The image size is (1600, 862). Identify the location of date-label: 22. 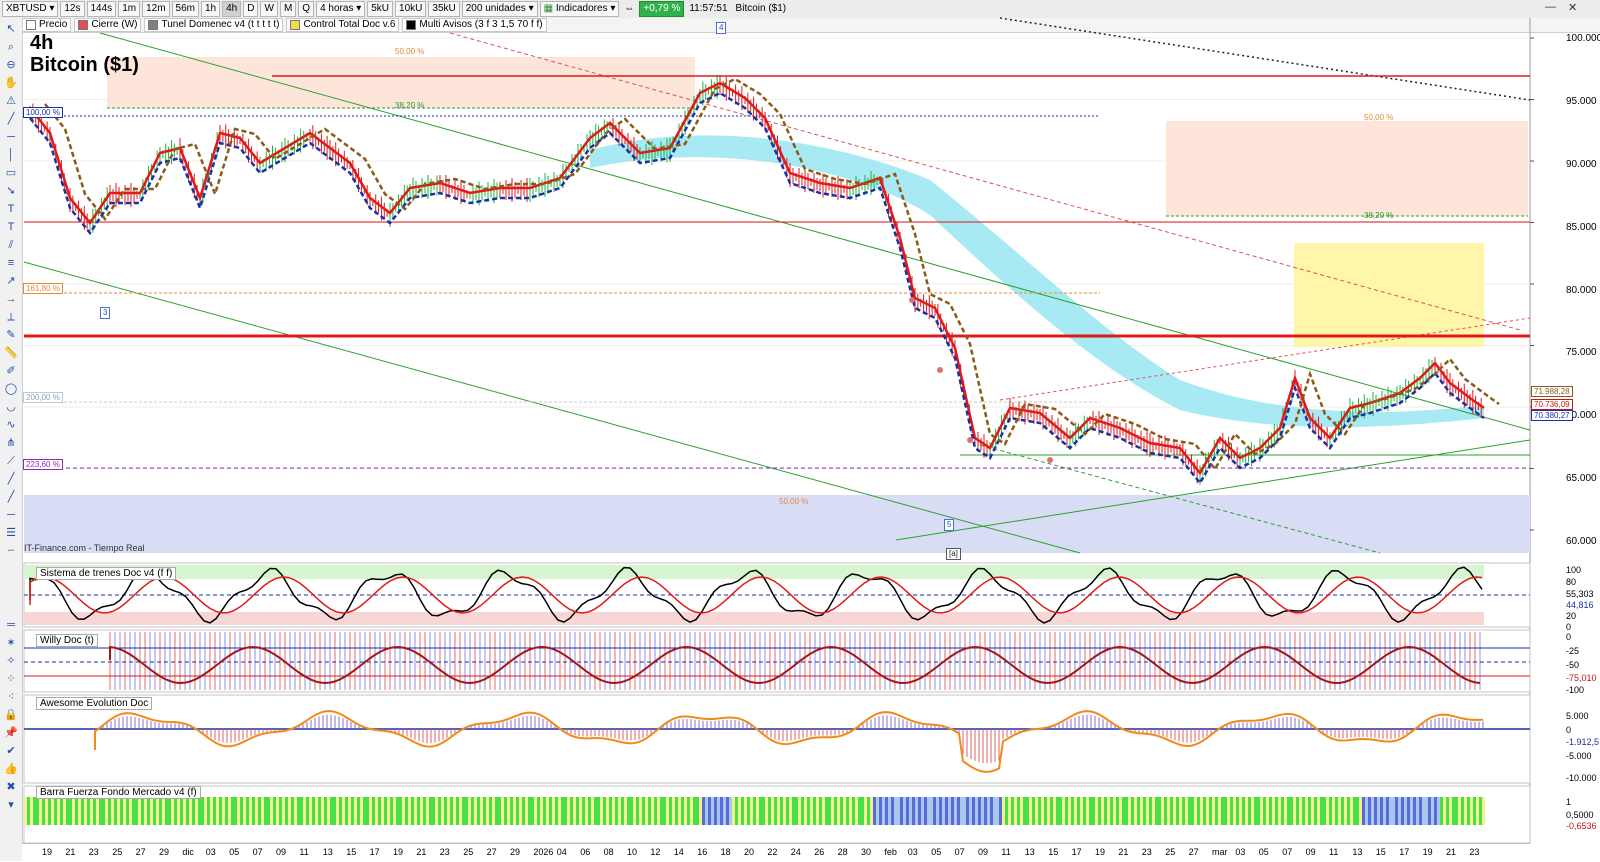
(772, 852).